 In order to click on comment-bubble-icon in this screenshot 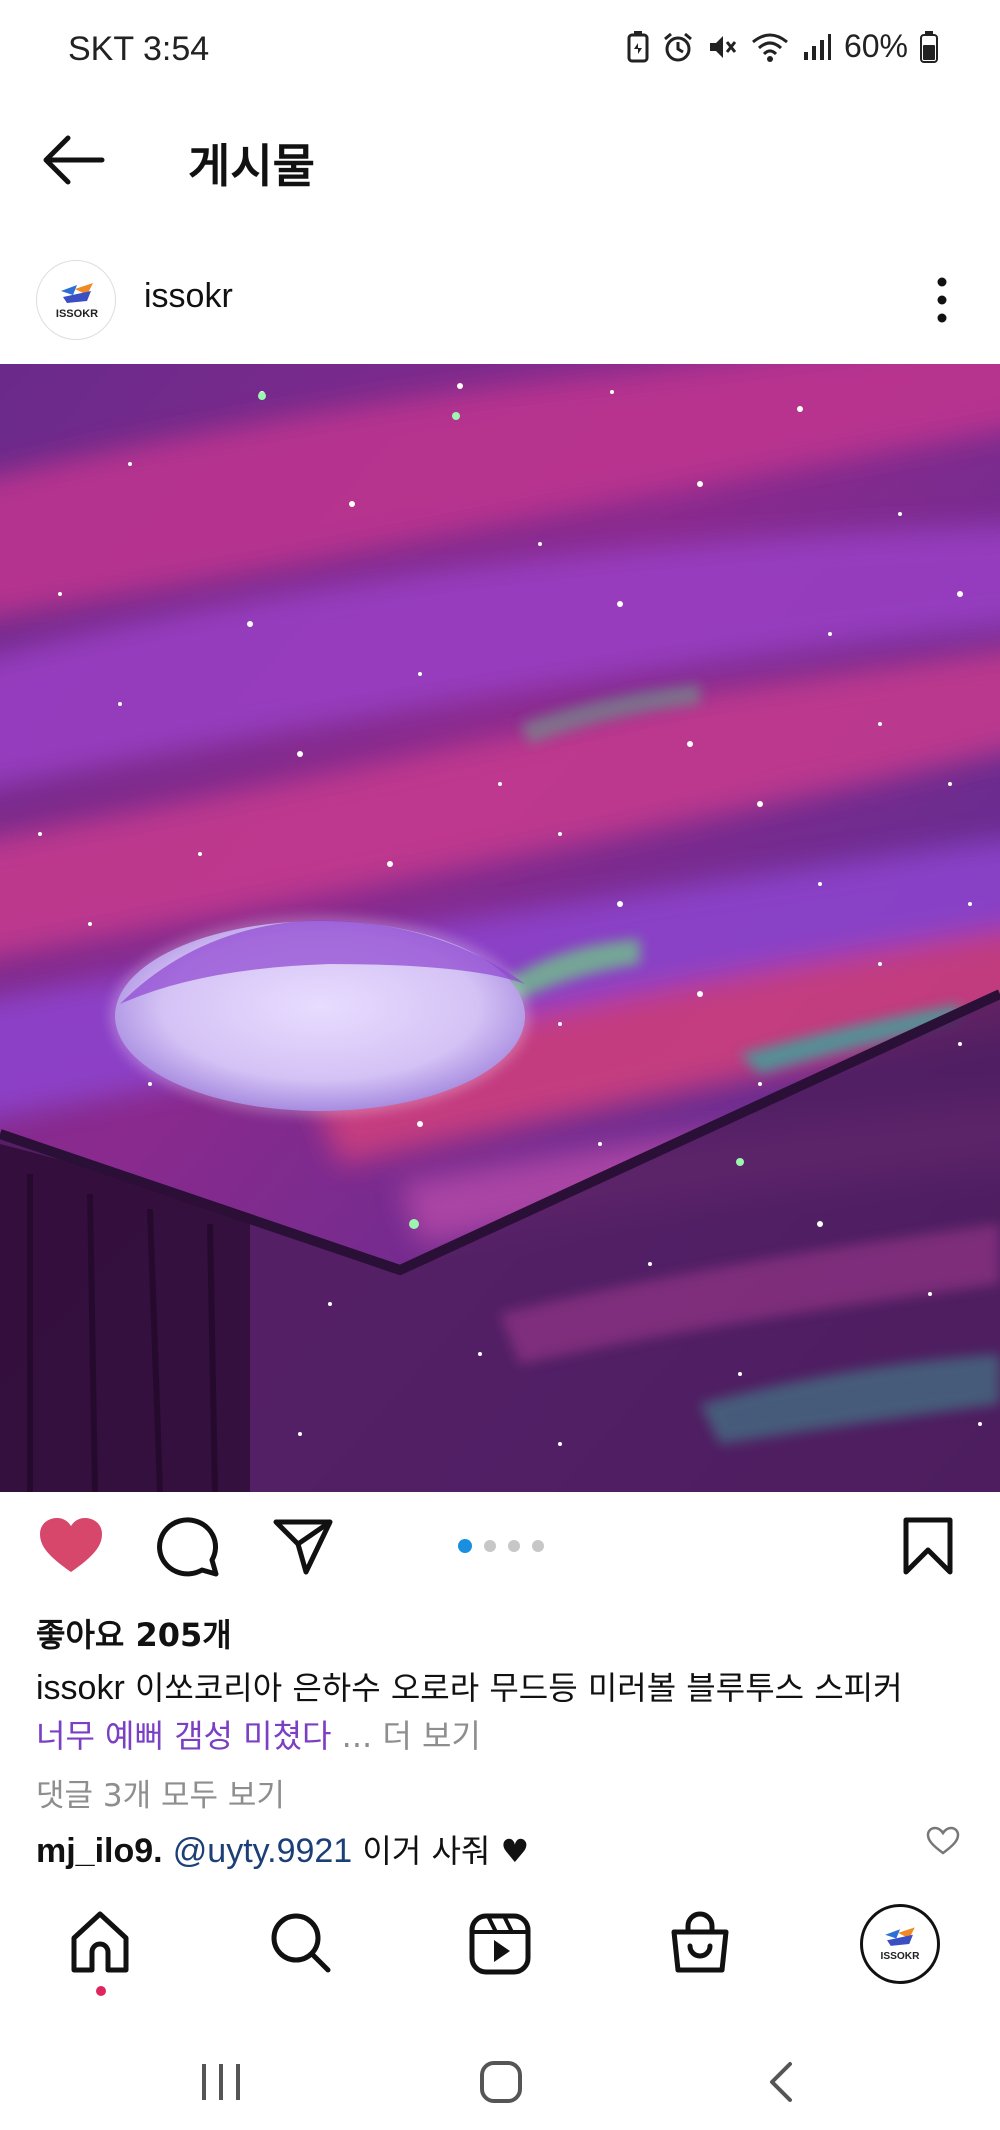, I will do `click(188, 1547)`.